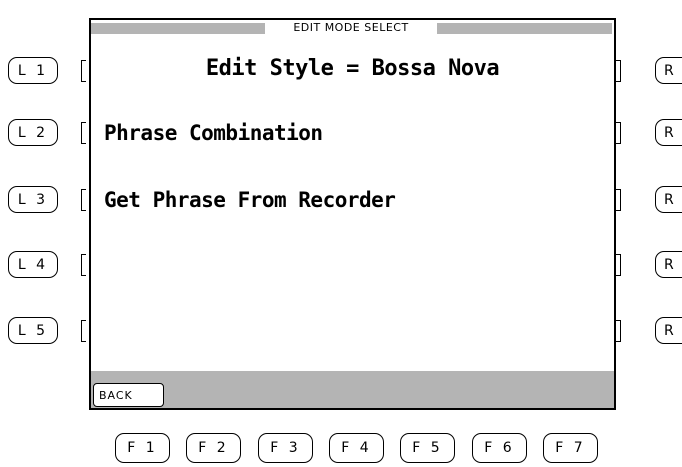  Describe the element at coordinates (618, 200) in the screenshot. I see `r3-bracket` at that location.